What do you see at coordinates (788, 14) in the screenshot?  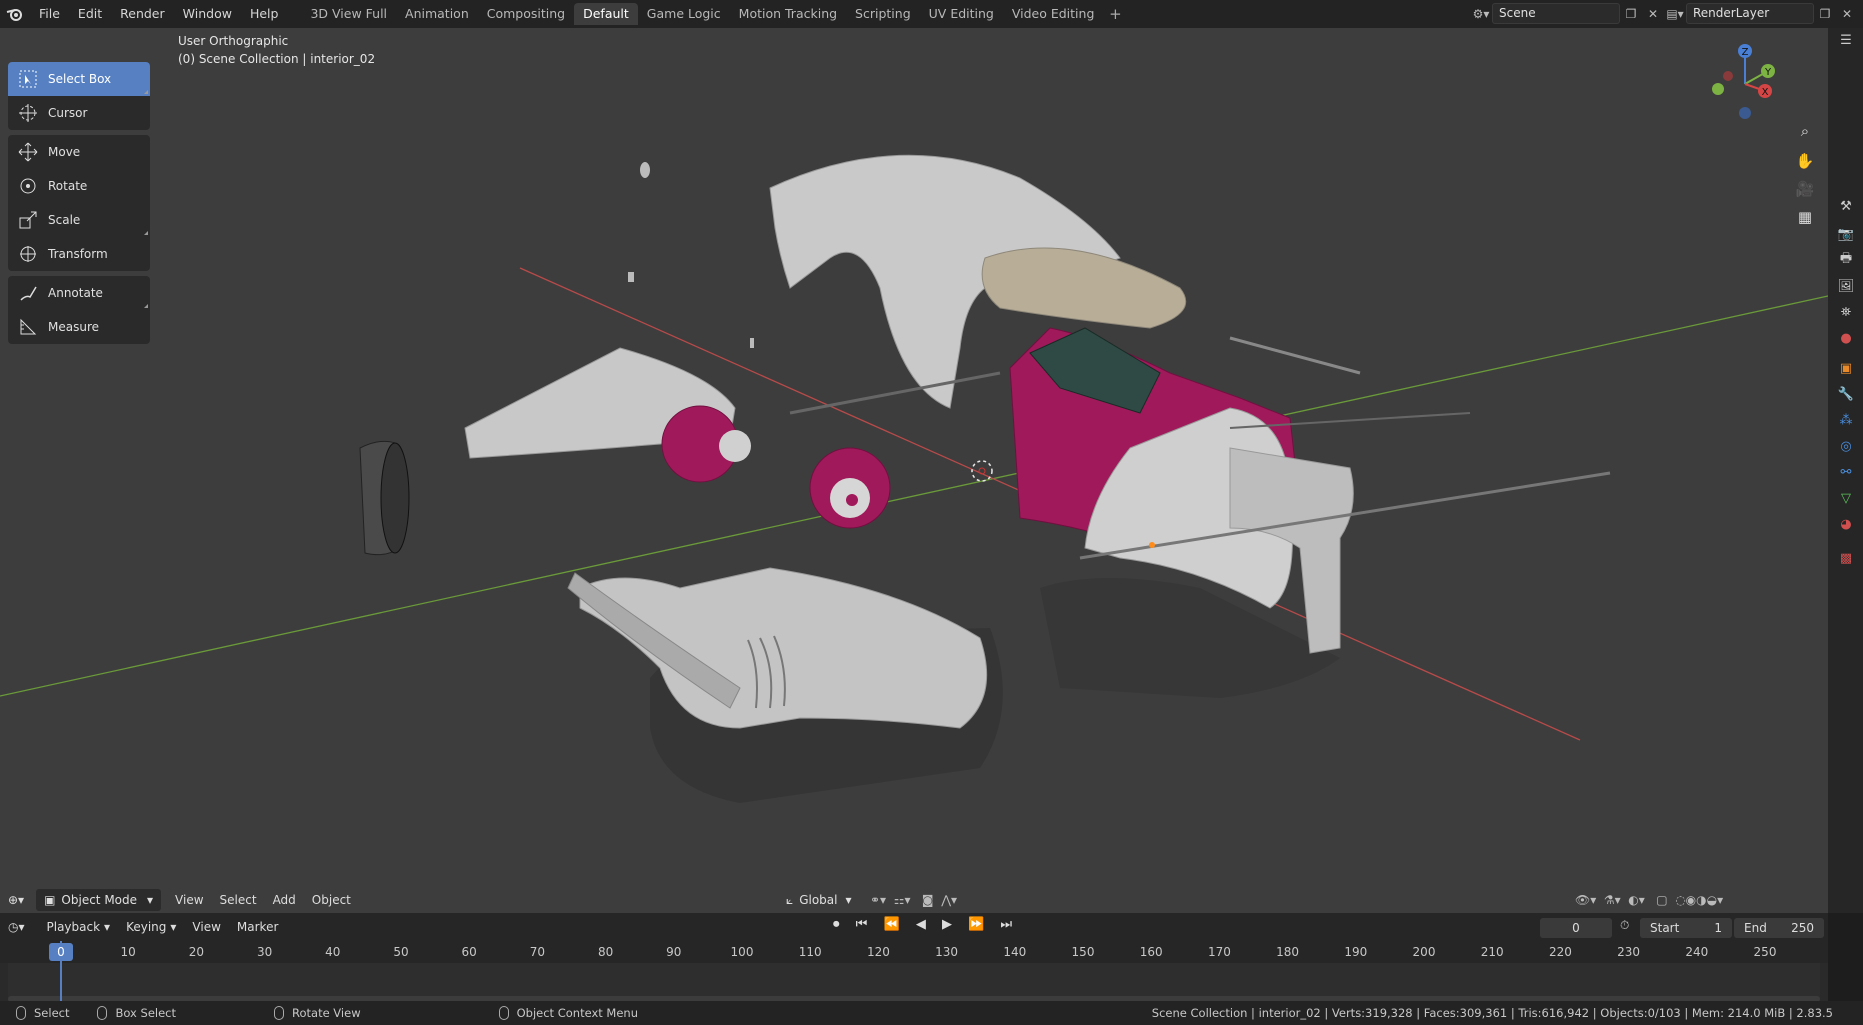 I see `tab-motion-tracking: Motion Tracking` at bounding box center [788, 14].